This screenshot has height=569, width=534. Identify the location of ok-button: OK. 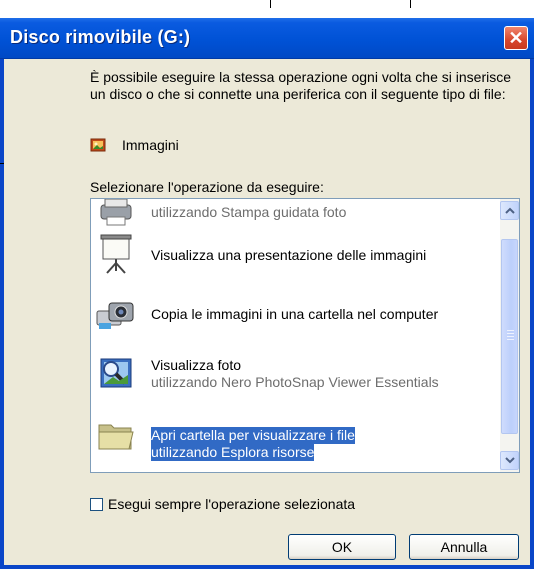
(342, 547).